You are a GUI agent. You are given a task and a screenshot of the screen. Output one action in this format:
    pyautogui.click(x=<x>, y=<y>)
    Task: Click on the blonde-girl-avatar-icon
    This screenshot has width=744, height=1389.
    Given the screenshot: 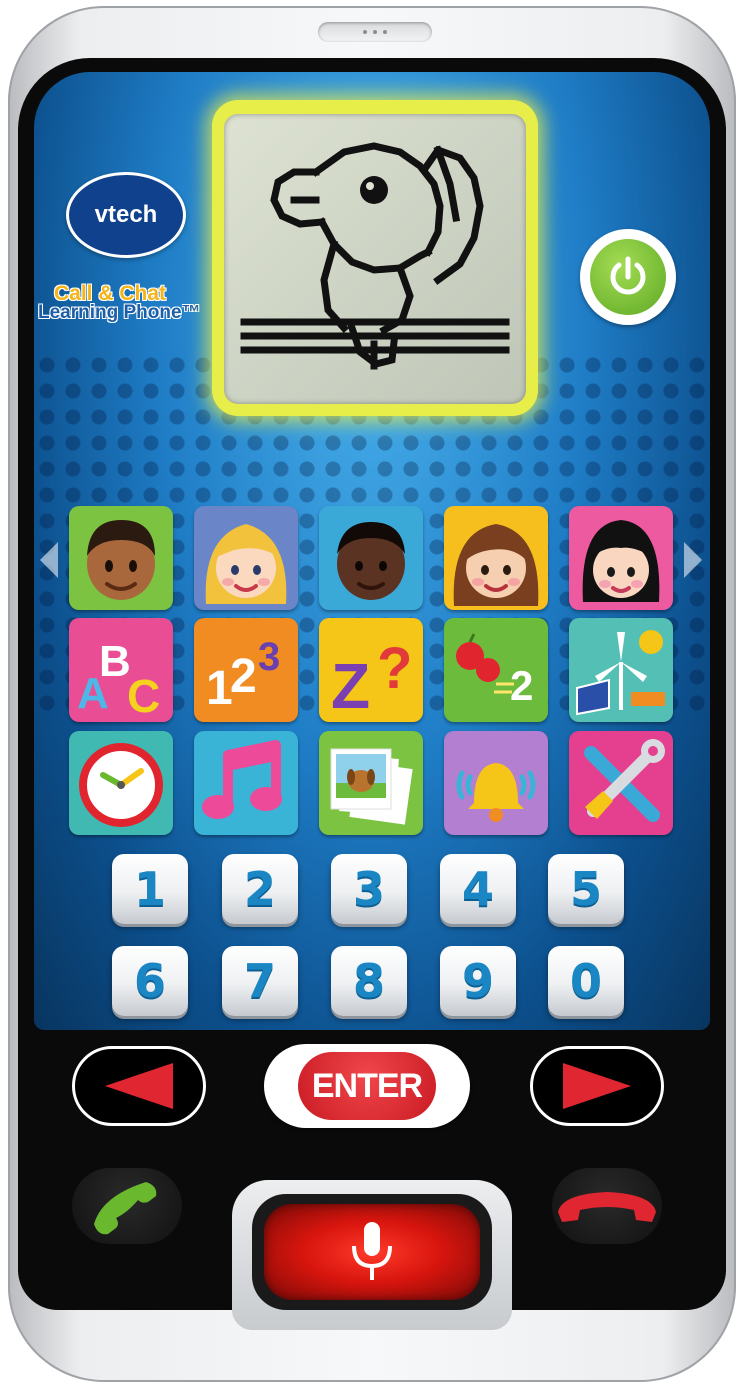 What is the action you would take?
    pyautogui.click(x=246, y=564)
    